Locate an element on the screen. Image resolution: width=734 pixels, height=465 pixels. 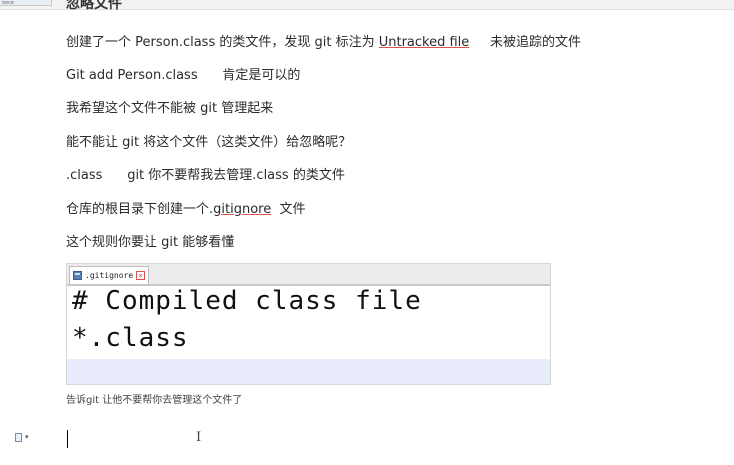
note-line-5: .class git 你不要帮我去管理.class 的类文件 is located at coordinates (205, 175).